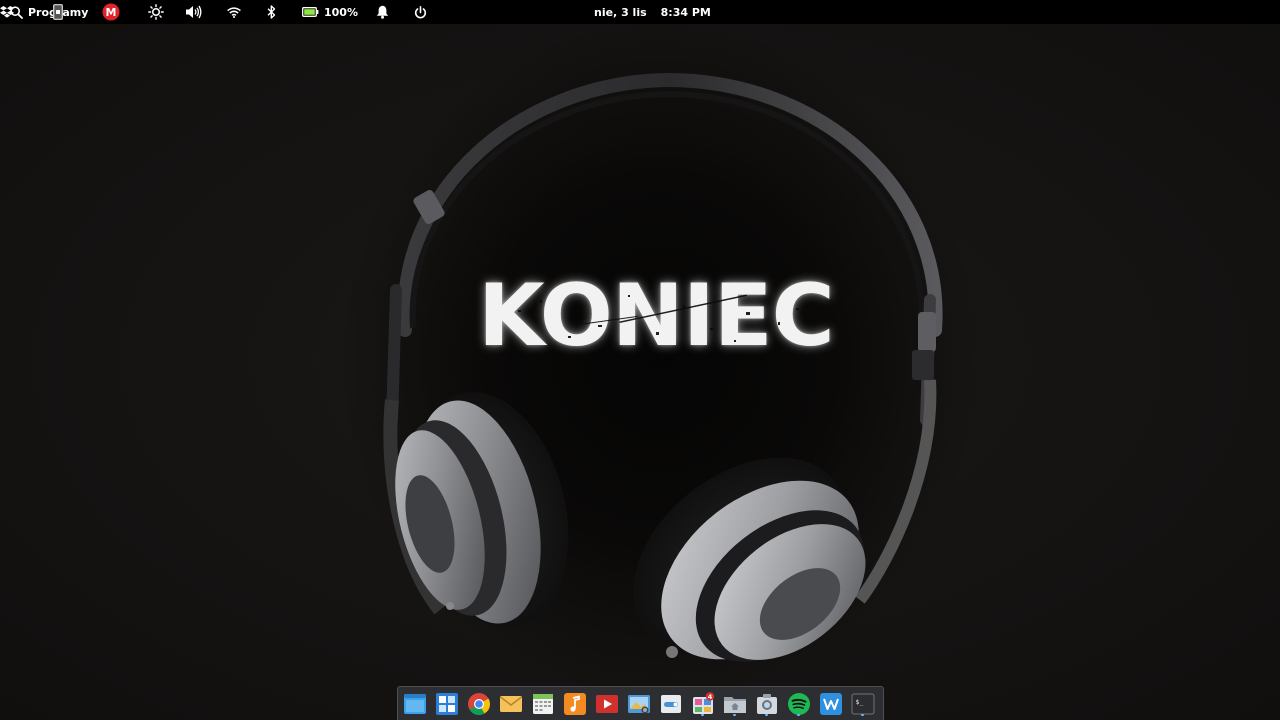 The image size is (1280, 720). I want to click on mega-indicator: M, so click(111, 12).